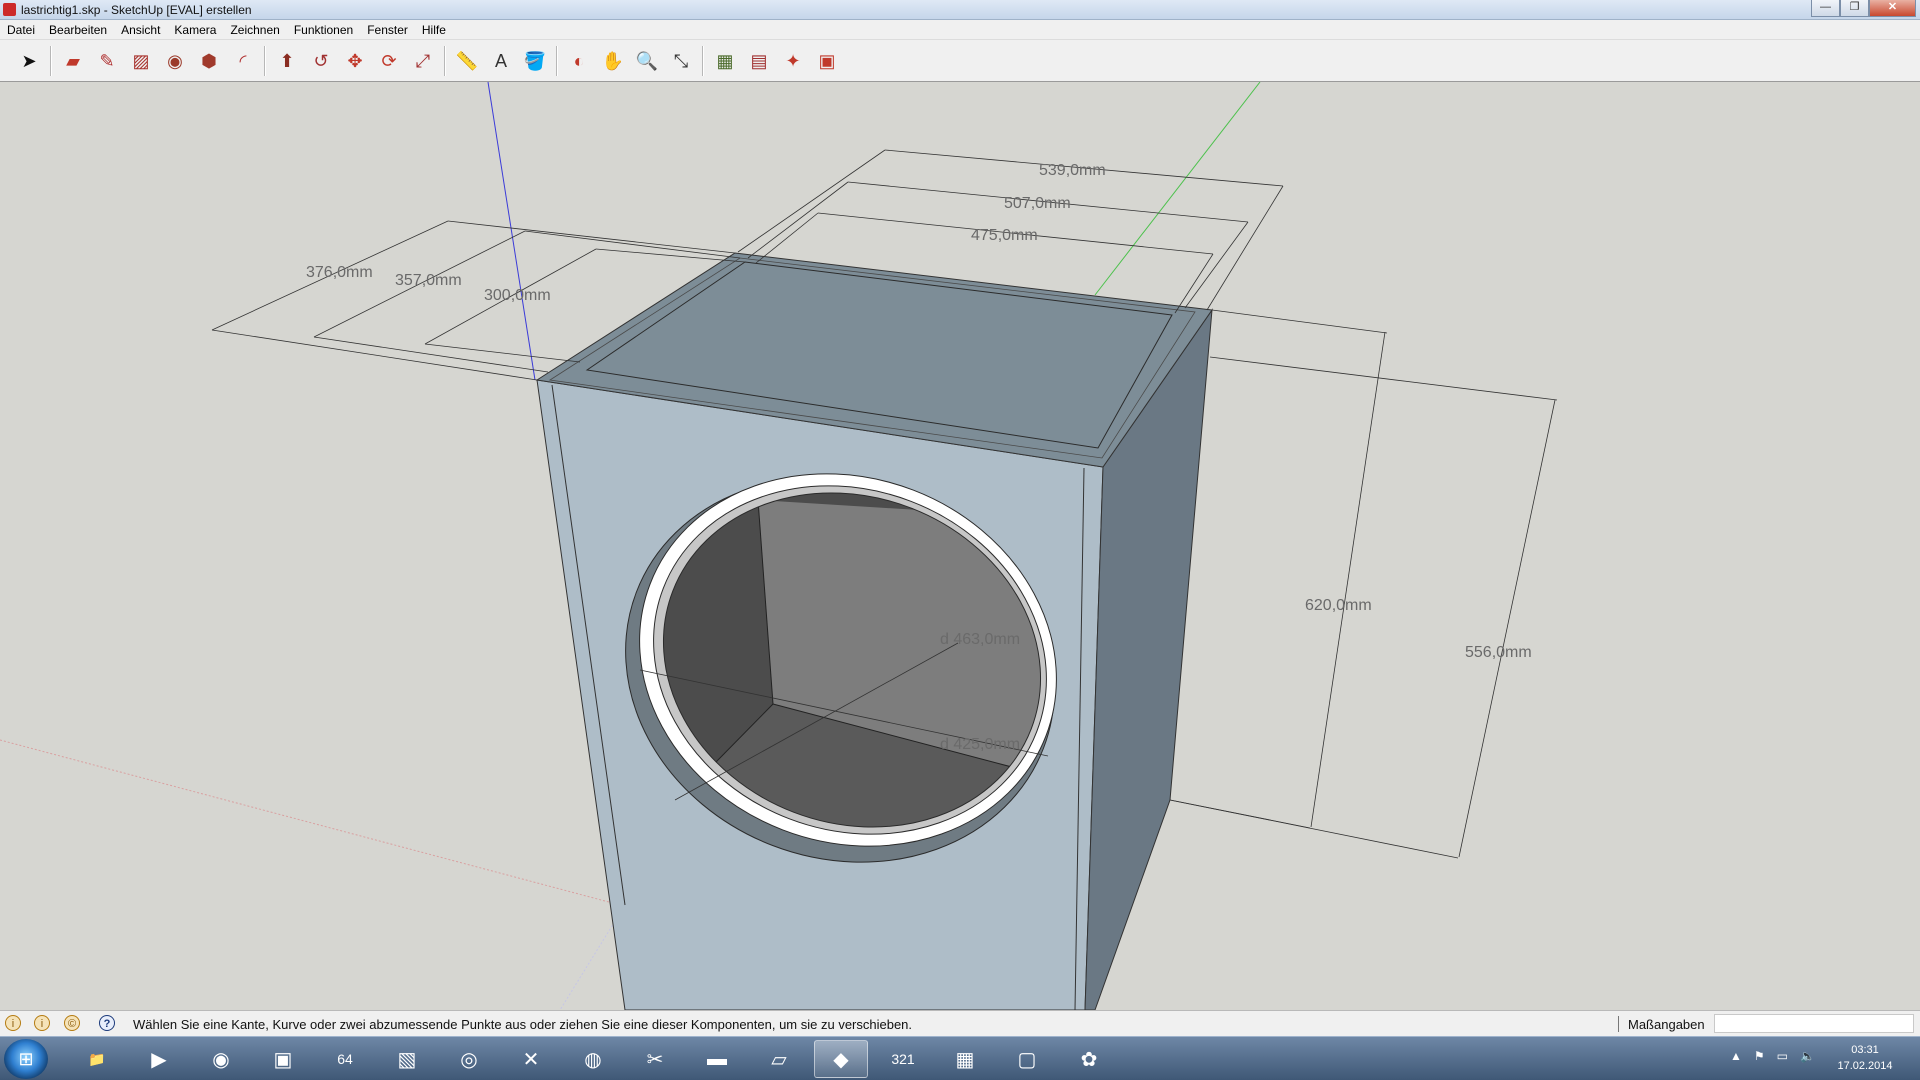  Describe the element at coordinates (389, 61) in the screenshot. I see `rotate-tool-icon: ⟳` at that location.